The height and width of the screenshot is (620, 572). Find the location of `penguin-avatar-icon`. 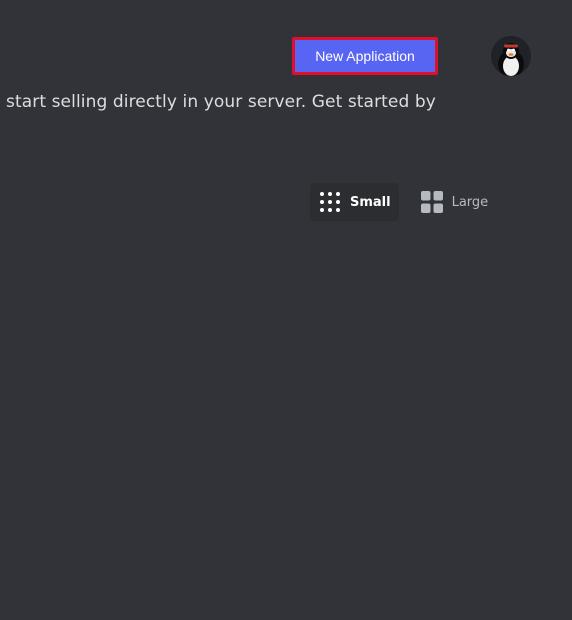

penguin-avatar-icon is located at coordinates (511, 56).